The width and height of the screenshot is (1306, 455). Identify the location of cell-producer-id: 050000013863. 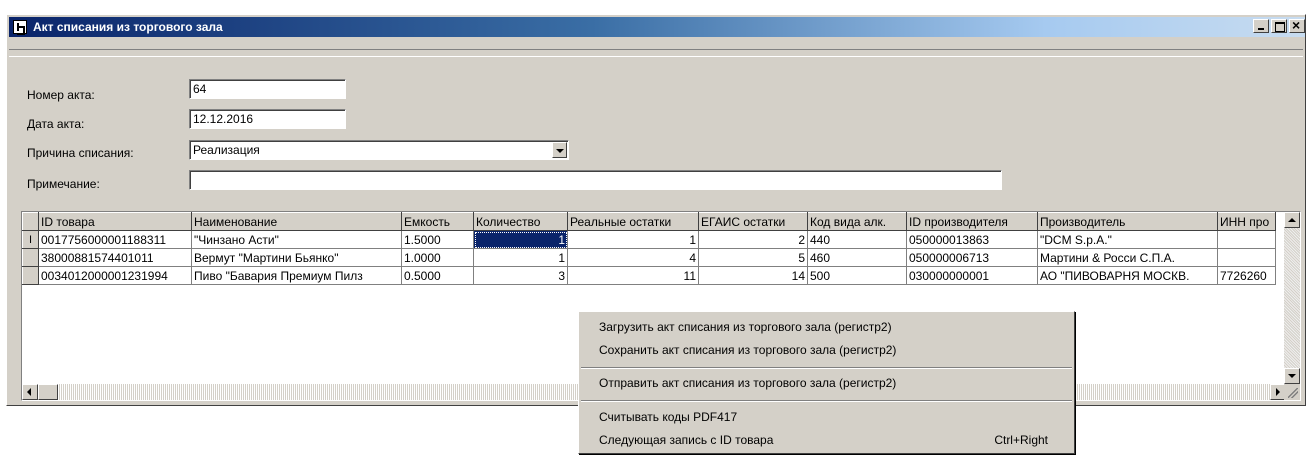
(972, 239).